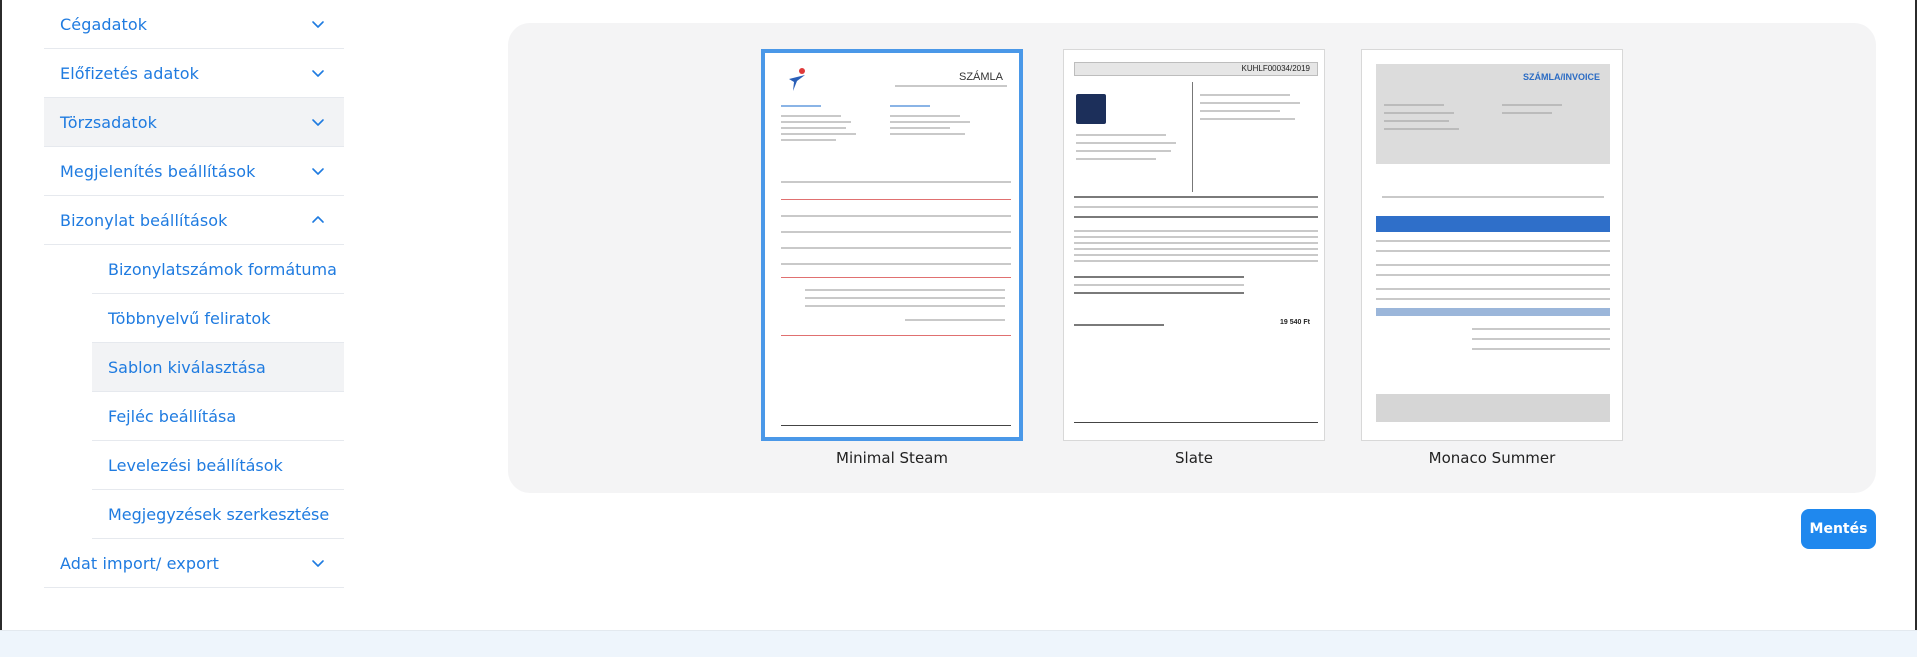 The image size is (1917, 657). What do you see at coordinates (172, 416) in the screenshot?
I see `submenu-item-label: Fejléc beállítása` at bounding box center [172, 416].